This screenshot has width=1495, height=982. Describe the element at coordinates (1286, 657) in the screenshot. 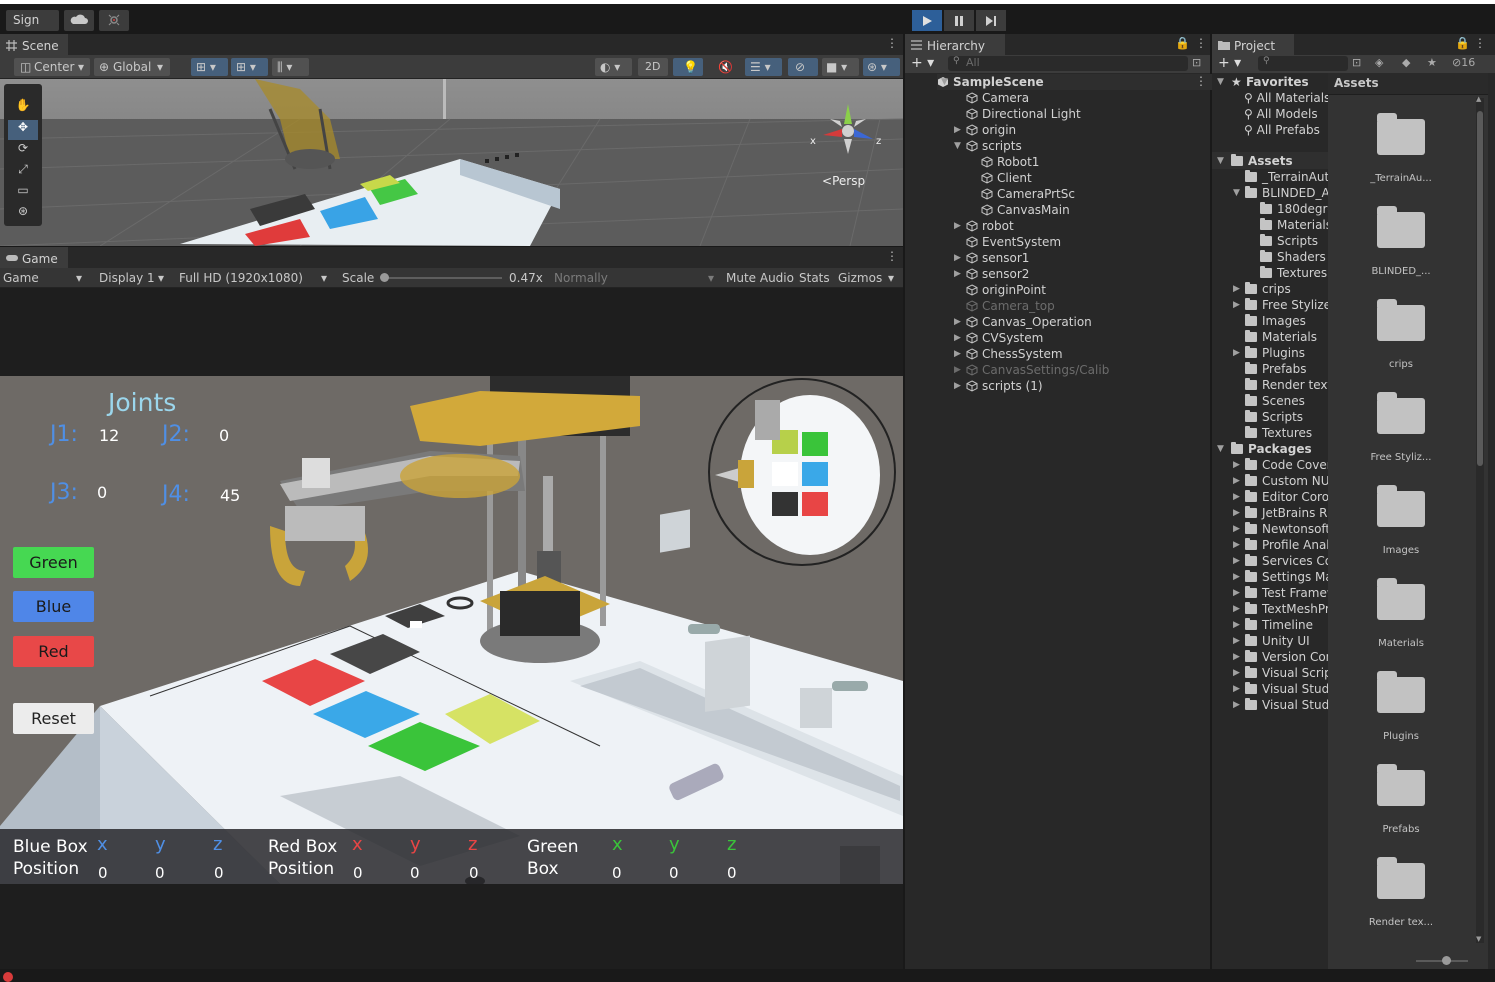

I see `package-item: Version Control` at that location.